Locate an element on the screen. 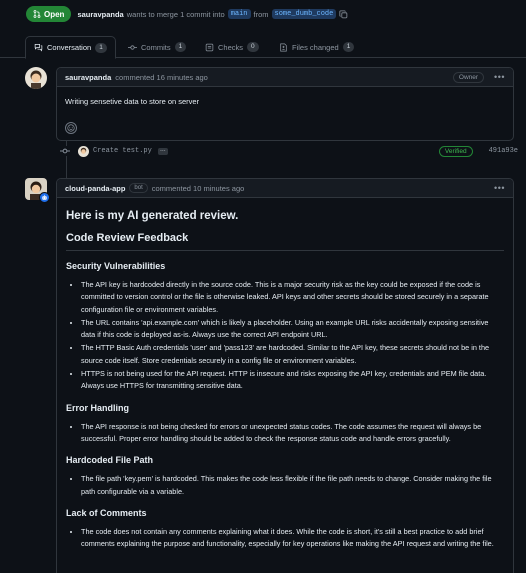 The width and height of the screenshot is (526, 573). tab-label: Conversation is located at coordinates (69, 47).